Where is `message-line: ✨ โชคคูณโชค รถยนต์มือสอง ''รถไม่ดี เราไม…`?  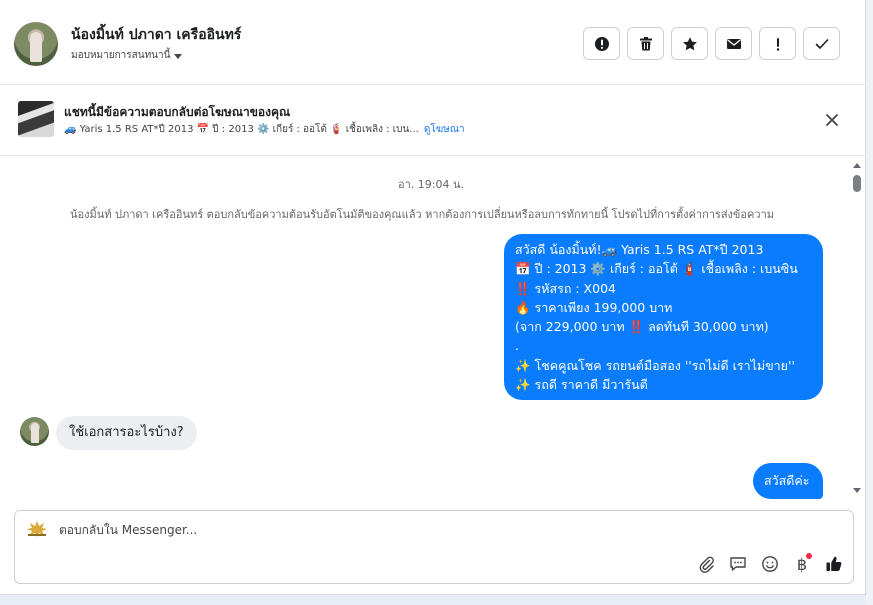
message-line: ✨ โชคคูณโชค รถยนต์มือสอง ''รถไม่ดี เราไม… is located at coordinates (655, 365).